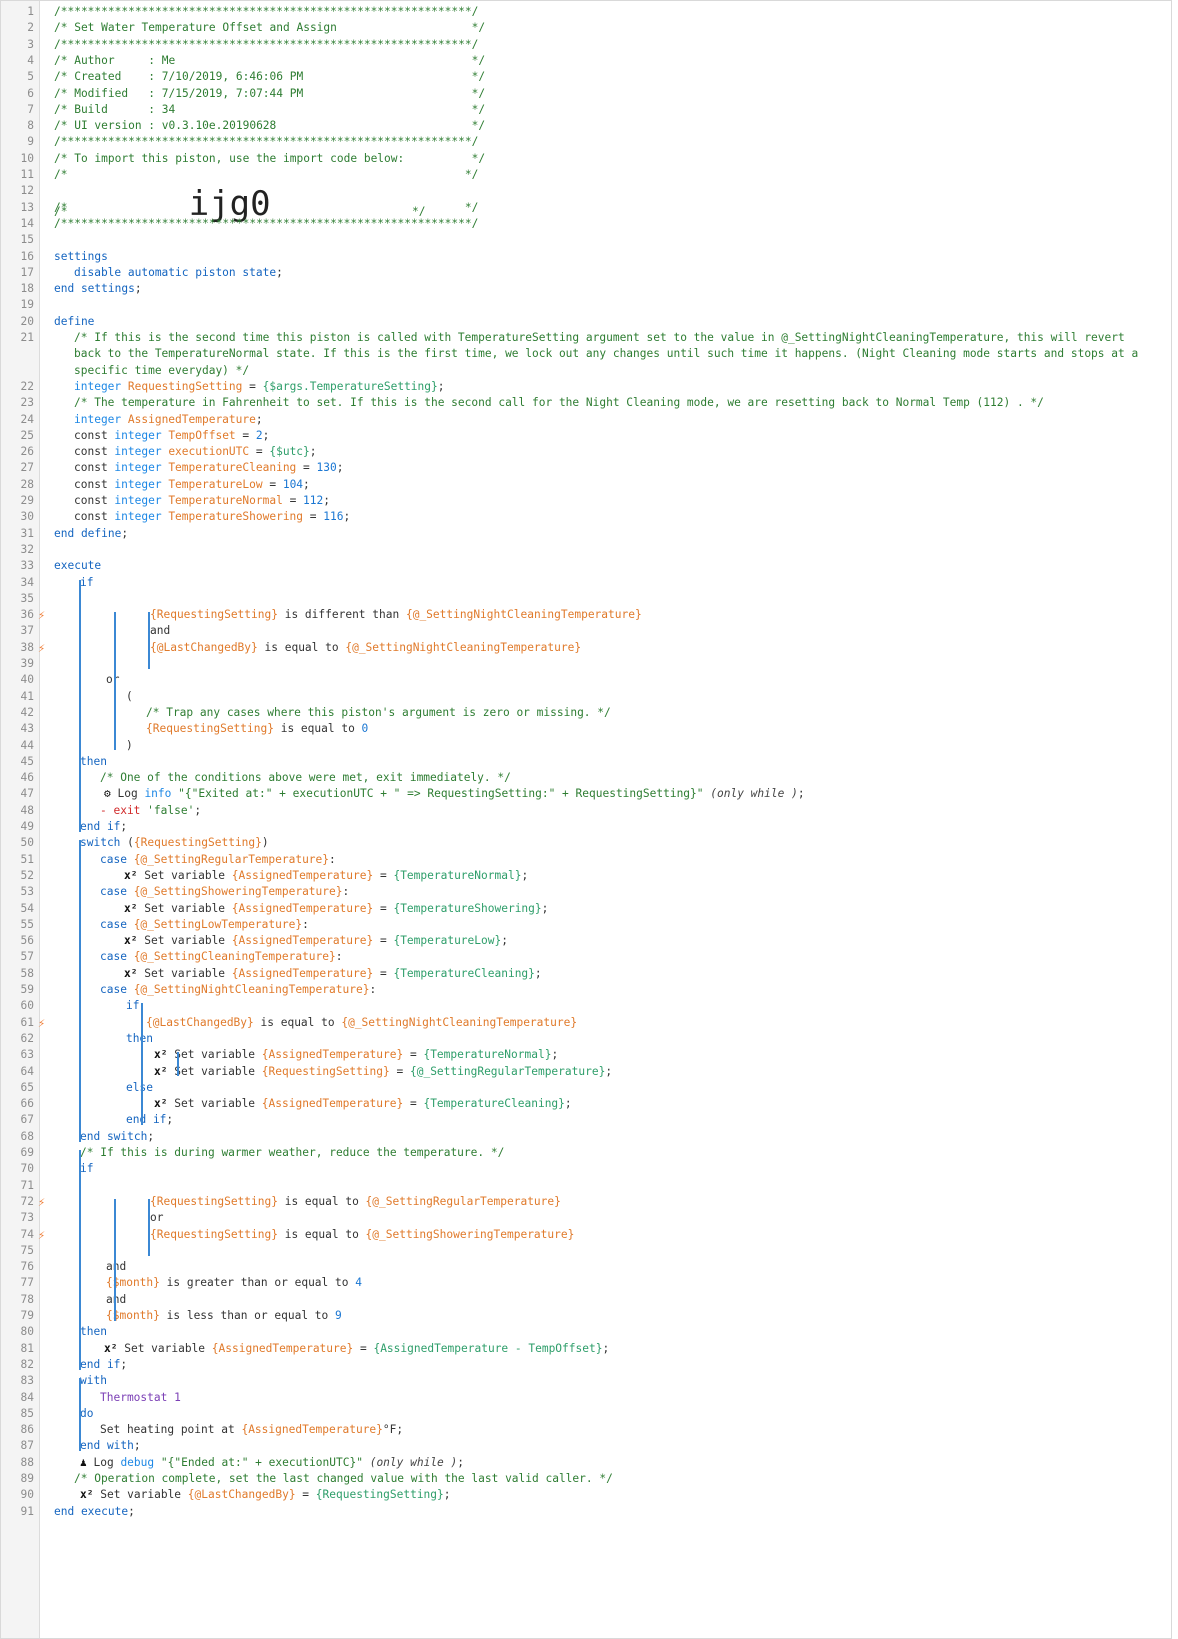  What do you see at coordinates (161, 370) in the screenshot?
I see `code-text: specific time everyday) */` at bounding box center [161, 370].